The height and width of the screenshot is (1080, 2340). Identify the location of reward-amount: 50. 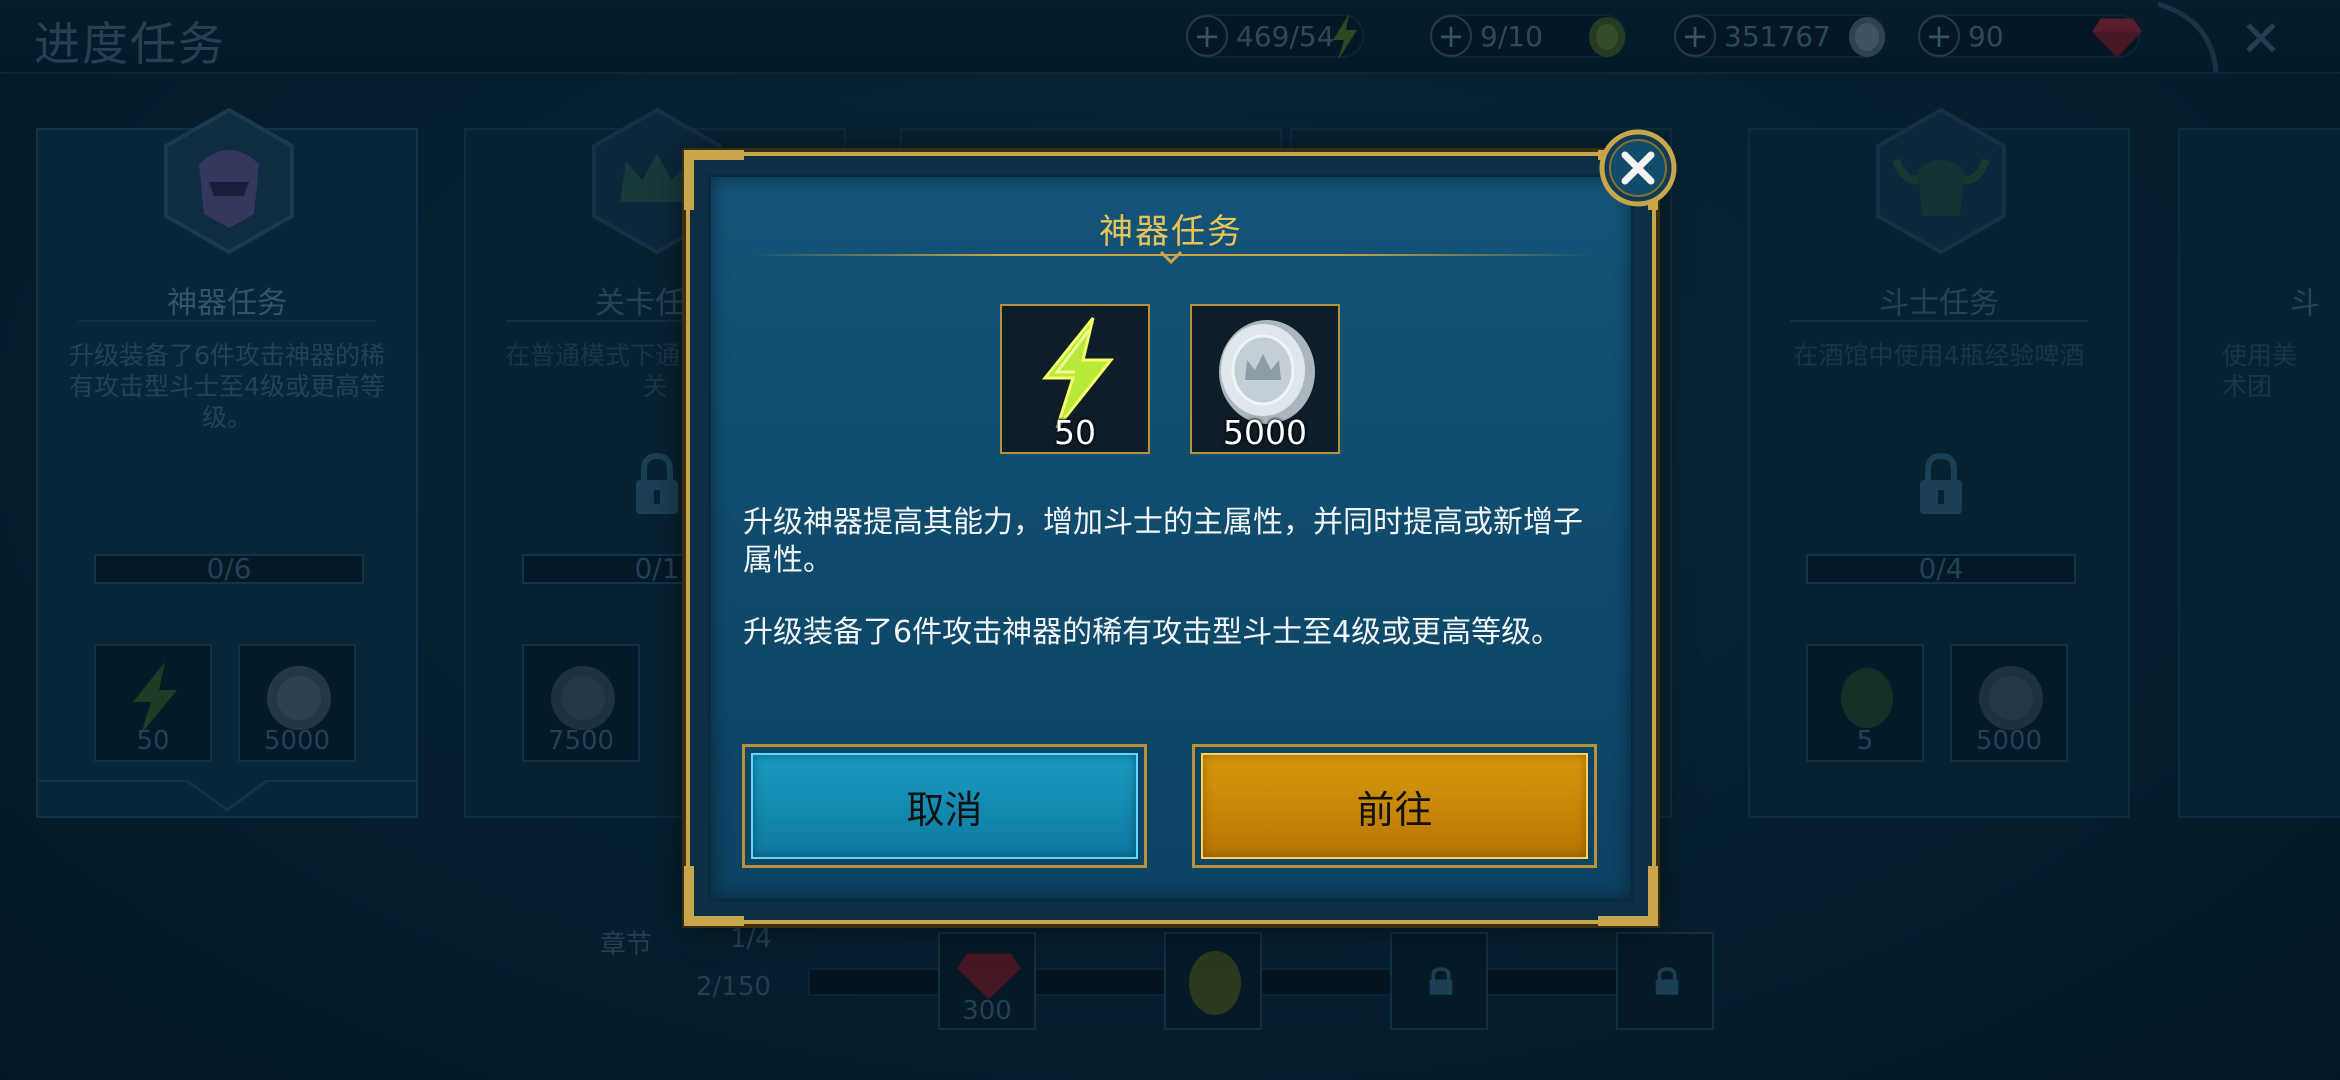
(1075, 432).